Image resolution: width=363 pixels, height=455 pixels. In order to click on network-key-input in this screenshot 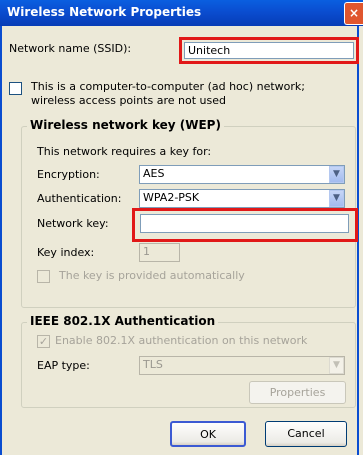, I will do `click(244, 223)`.